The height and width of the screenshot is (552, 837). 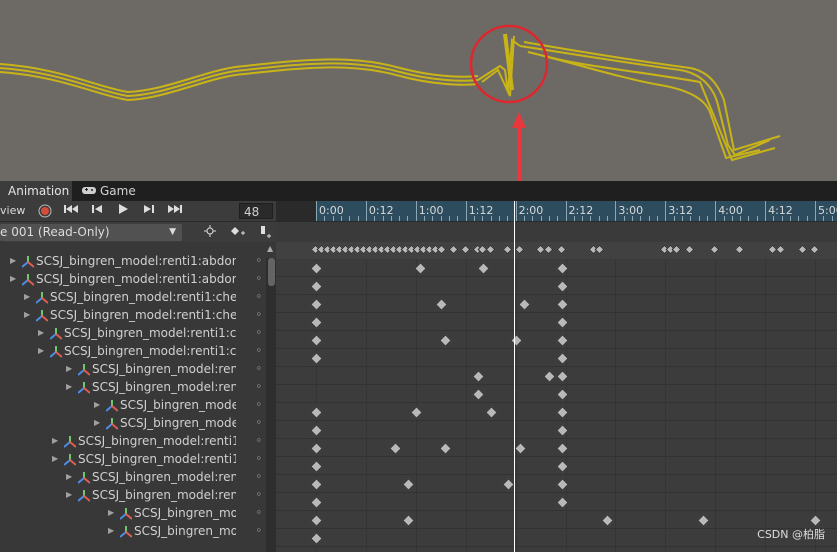 I want to click on prev-key-icon, so click(x=97, y=210).